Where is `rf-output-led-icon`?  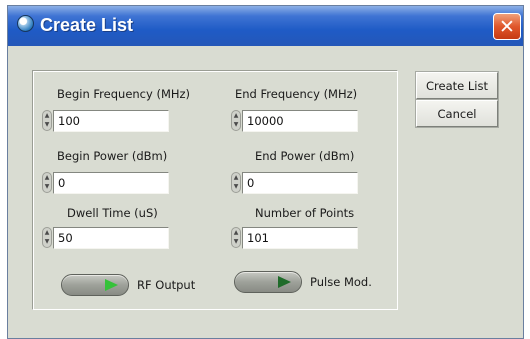 rf-output-led-icon is located at coordinates (111, 285).